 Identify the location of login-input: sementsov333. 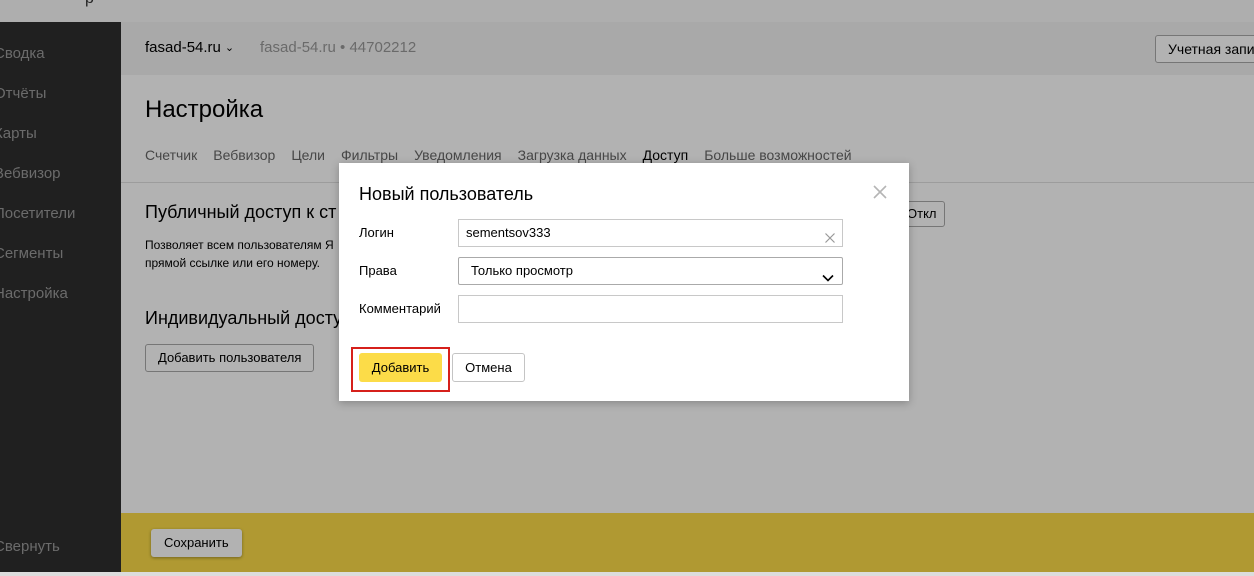
(650, 233).